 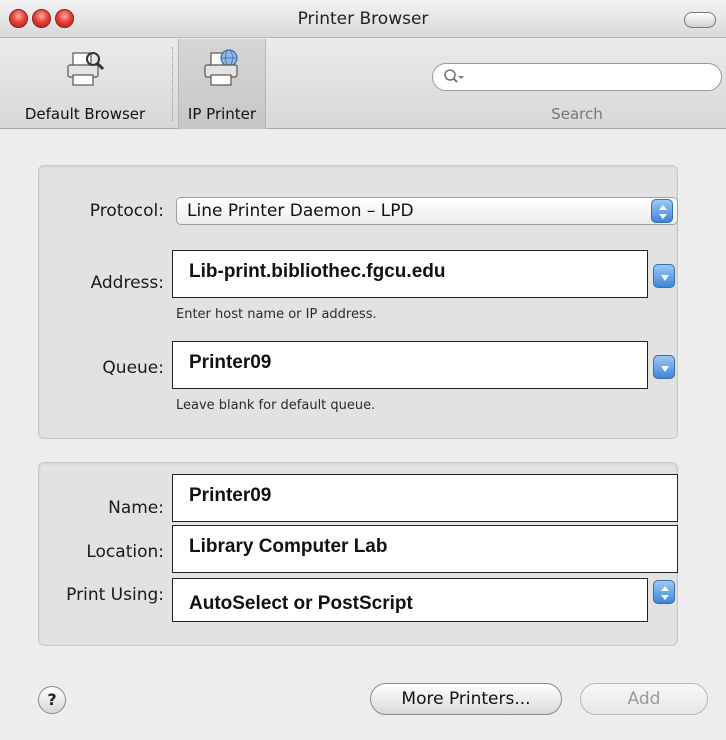 I want to click on search-field, so click(x=577, y=77).